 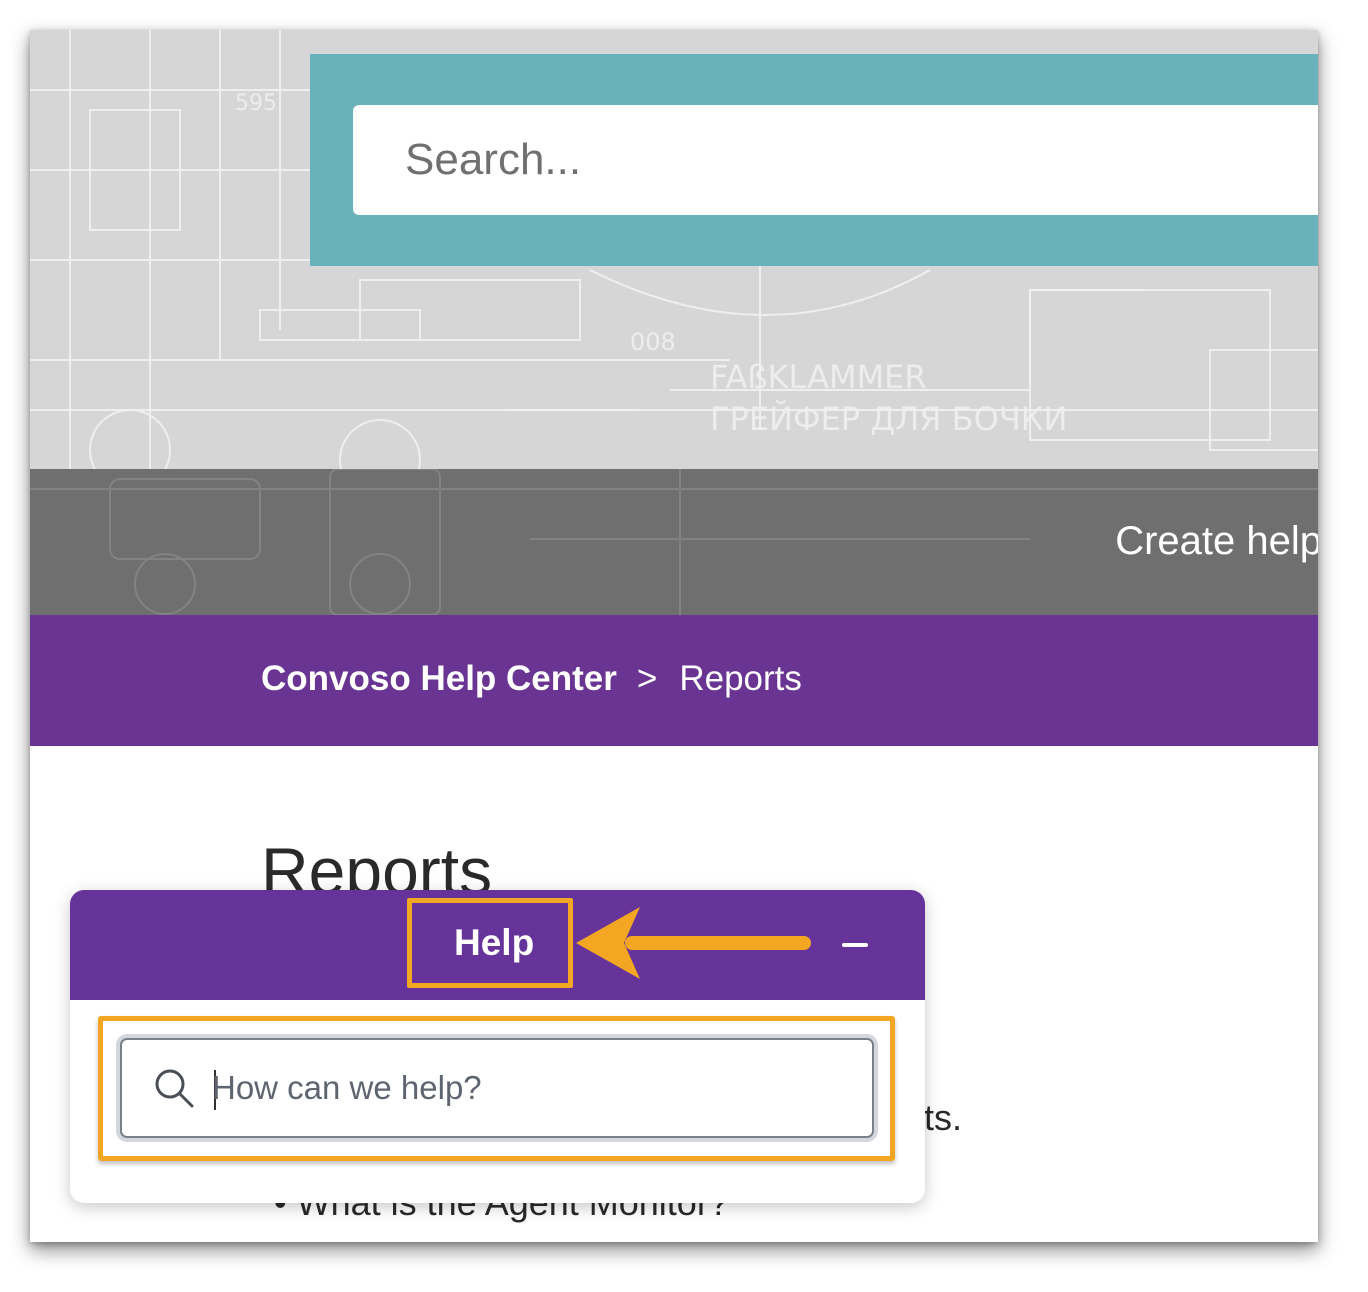 I want to click on nav-band: Create help, so click(x=674, y=542).